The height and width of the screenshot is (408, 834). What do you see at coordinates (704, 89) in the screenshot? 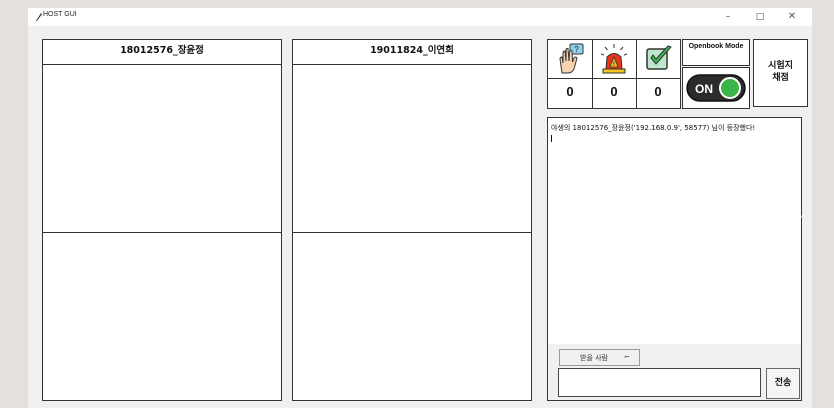
I see `toggle-on-text: ON` at bounding box center [704, 89].